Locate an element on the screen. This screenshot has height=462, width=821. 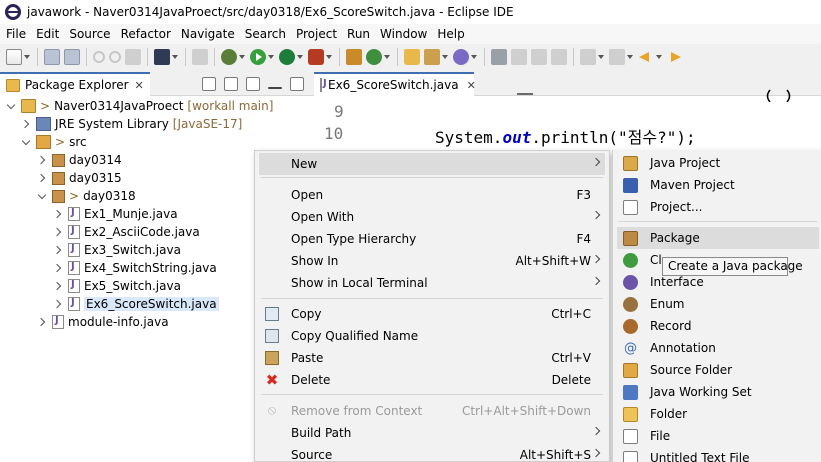
menu-item-show-in: Show In Alt+Shift+W is located at coordinates (432, 261).